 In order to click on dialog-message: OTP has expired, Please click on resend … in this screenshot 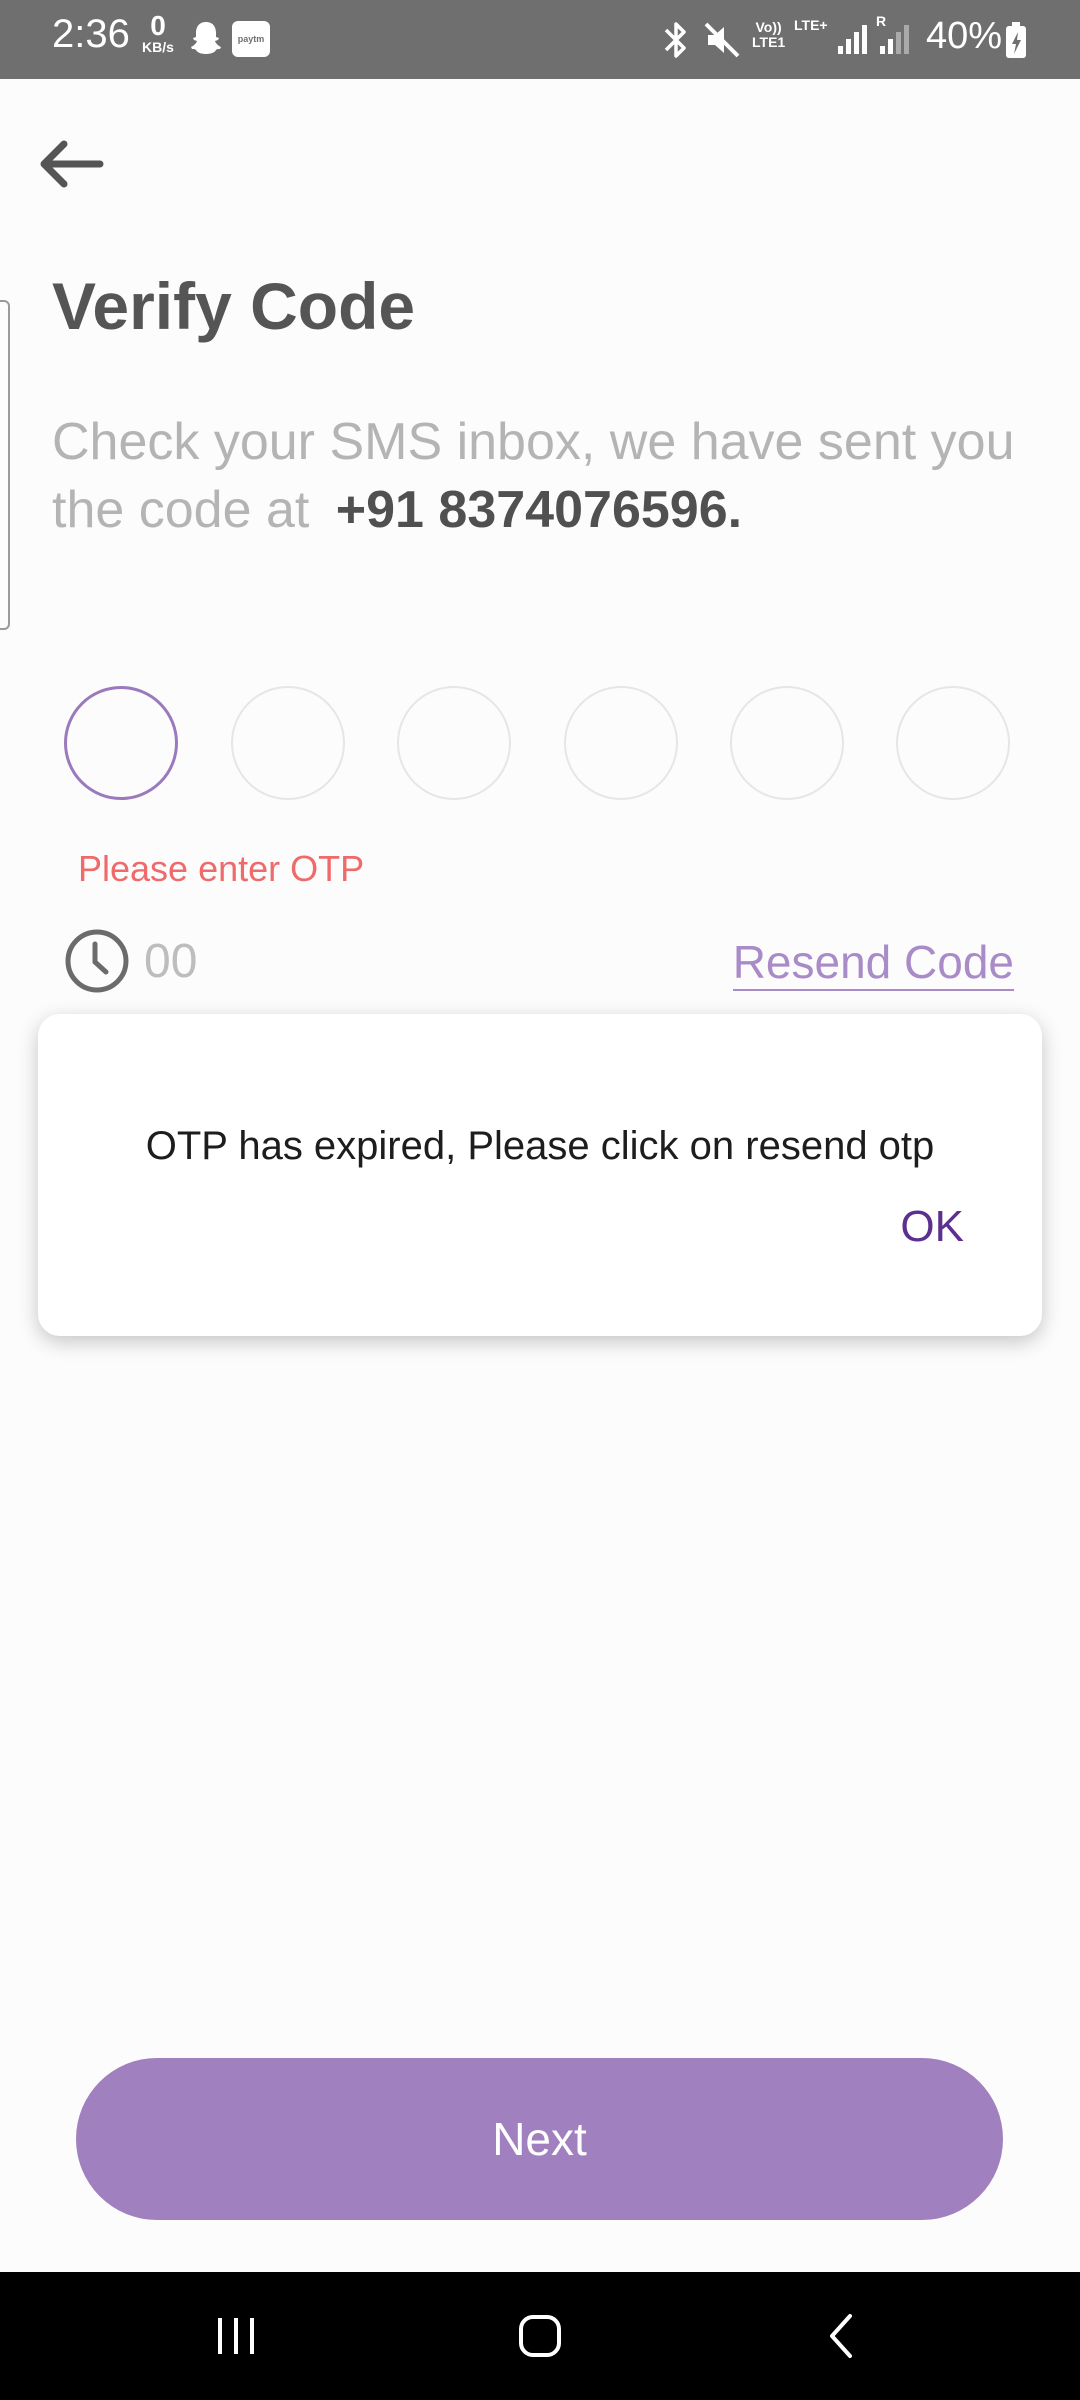, I will do `click(540, 1146)`.